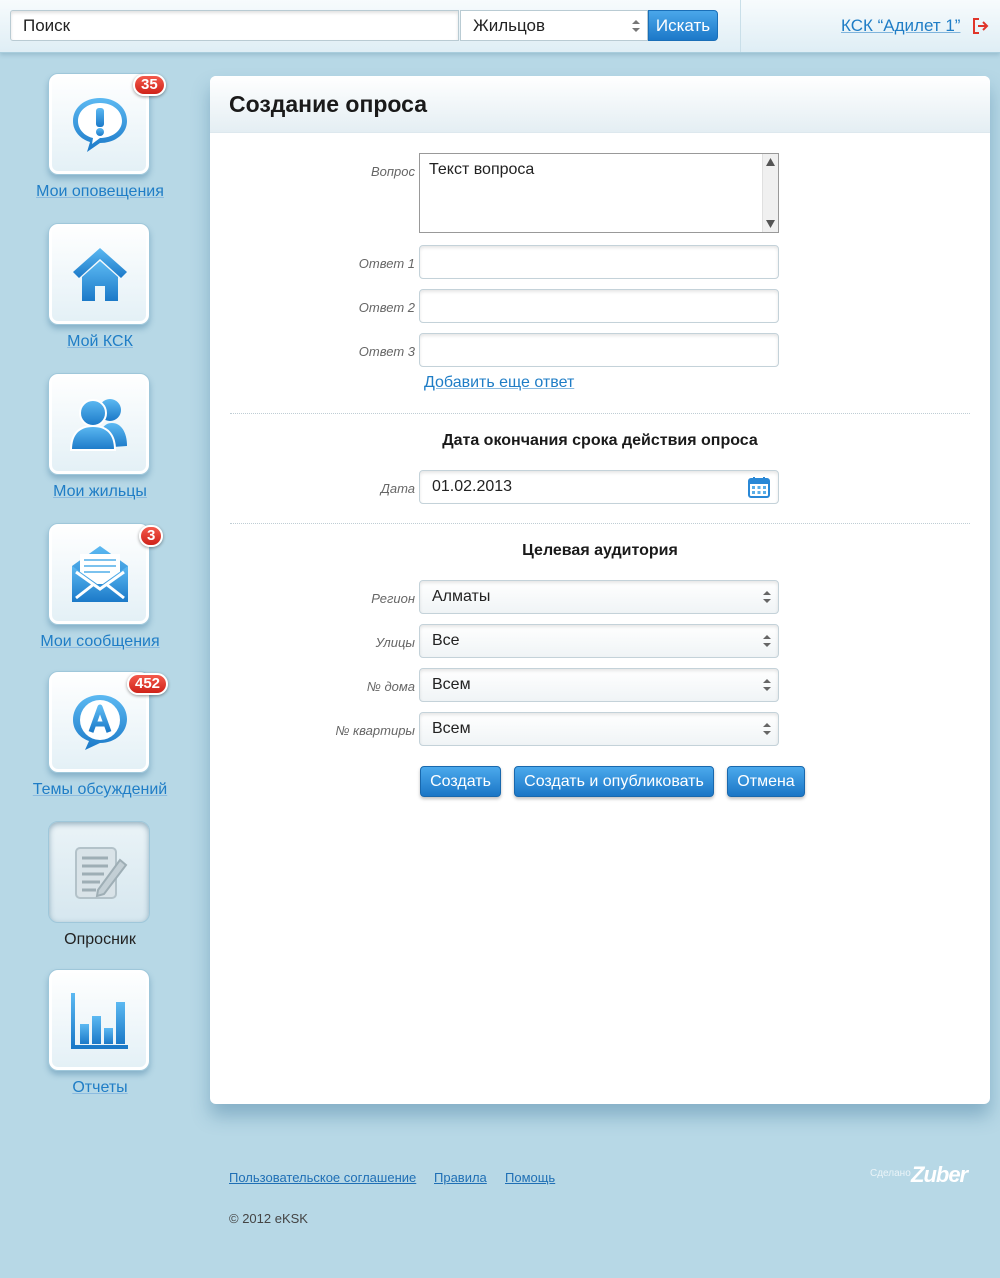 The height and width of the screenshot is (1278, 1000). I want to click on house-number-value: Всем, so click(451, 684).